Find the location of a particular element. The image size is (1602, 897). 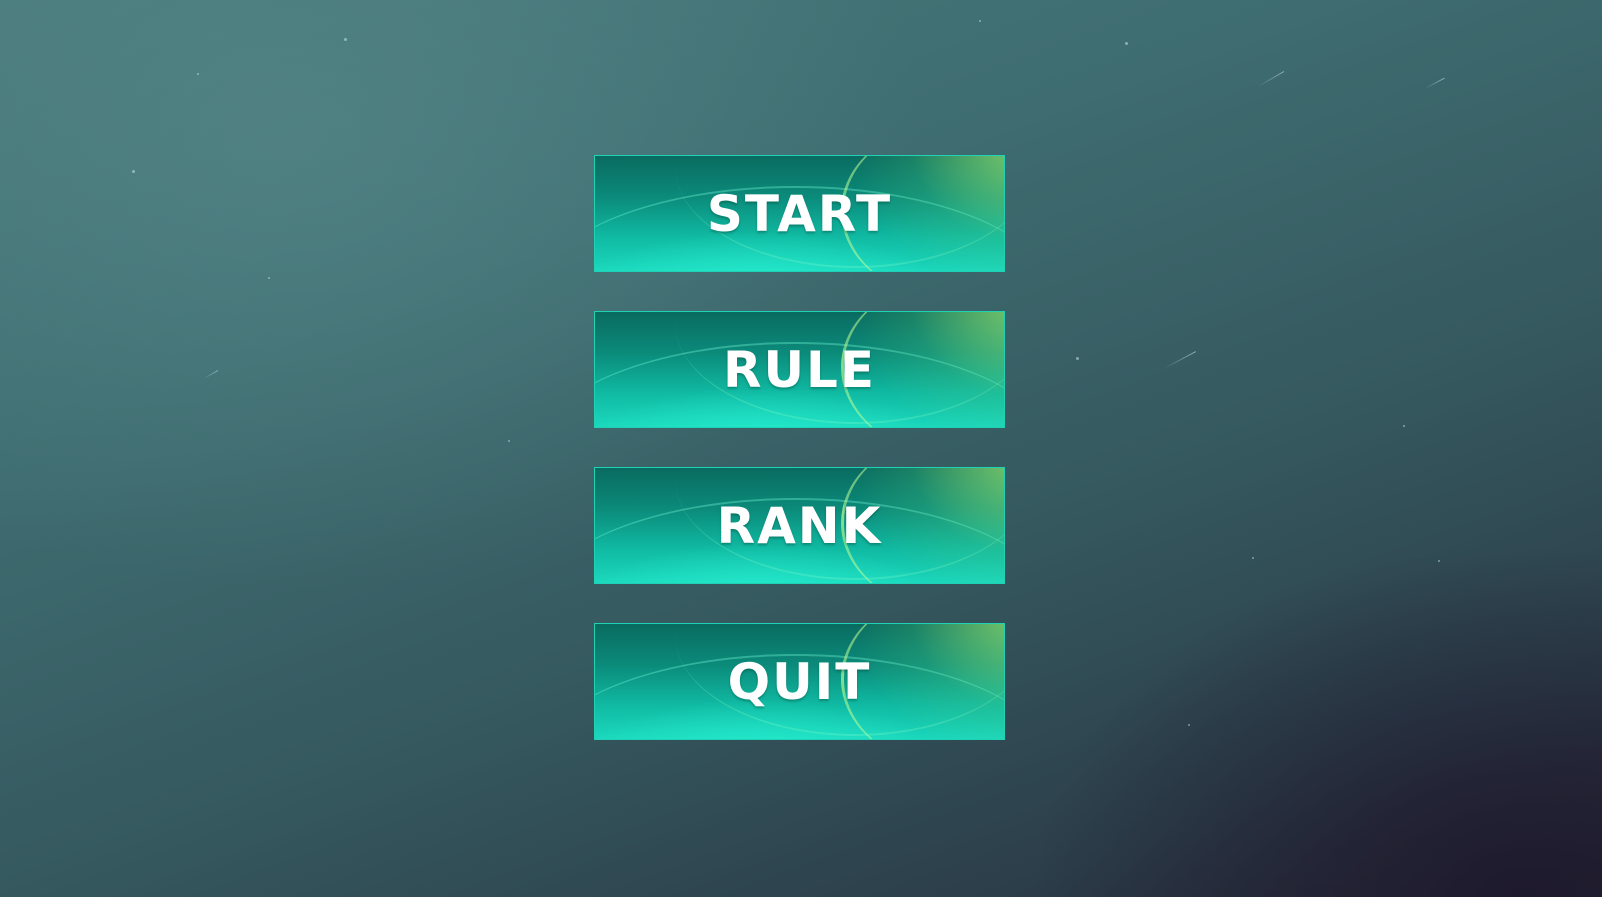

rank-button: RANK is located at coordinates (799, 525).